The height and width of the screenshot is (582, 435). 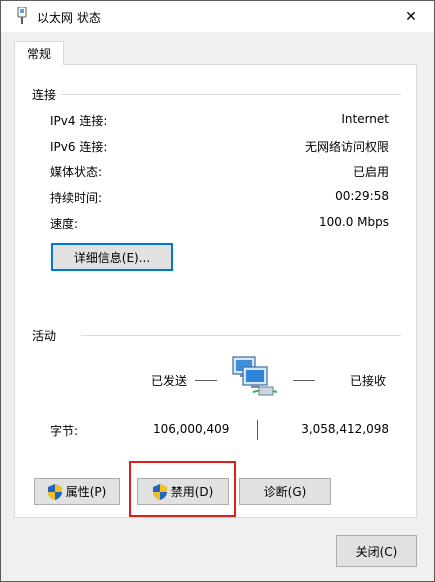 What do you see at coordinates (376, 551) in the screenshot?
I see `close-button: 关闭(C)` at bounding box center [376, 551].